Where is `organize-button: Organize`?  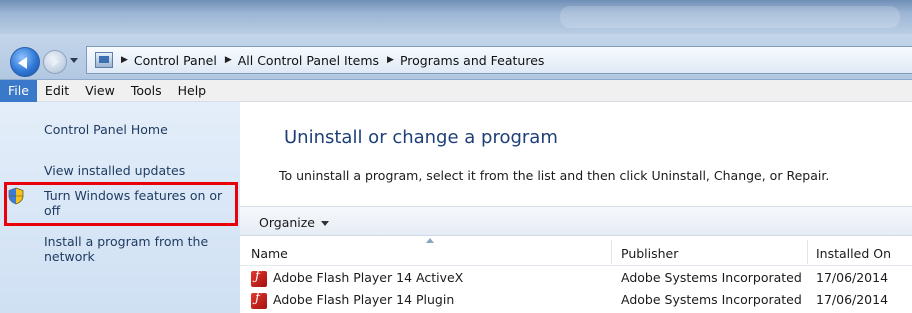 organize-button: Organize is located at coordinates (294, 222).